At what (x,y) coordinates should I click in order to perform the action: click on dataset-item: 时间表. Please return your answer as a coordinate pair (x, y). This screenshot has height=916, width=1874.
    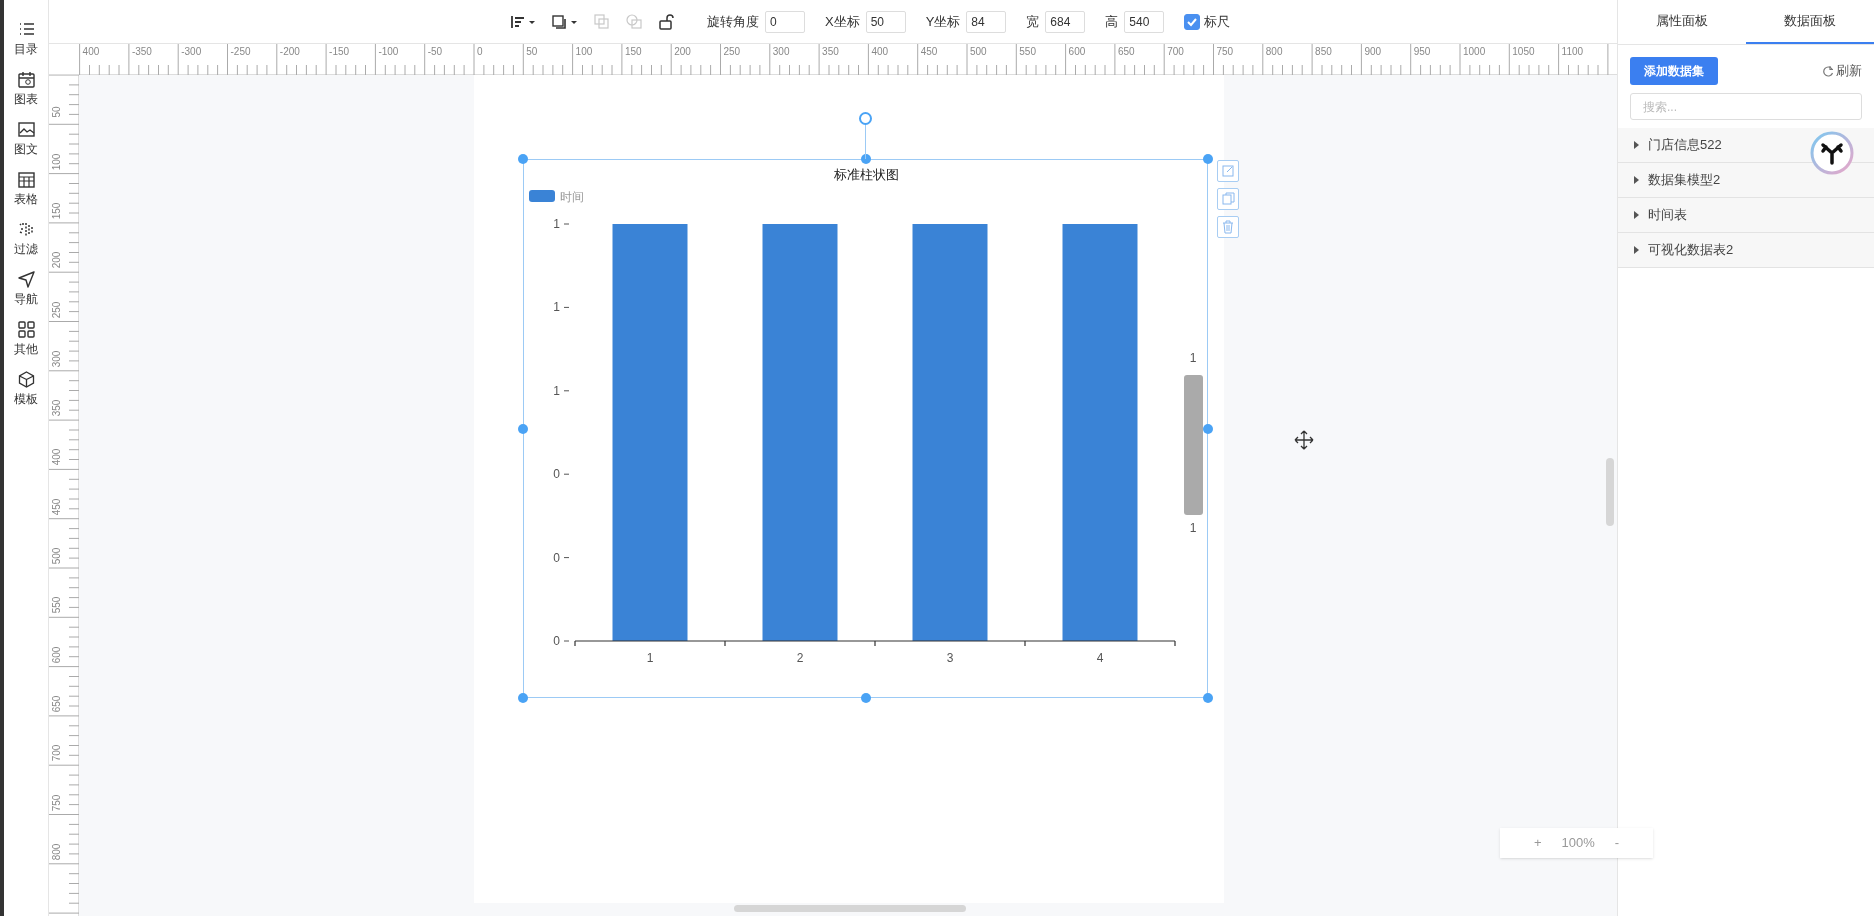
    Looking at the image, I should click on (1659, 215).